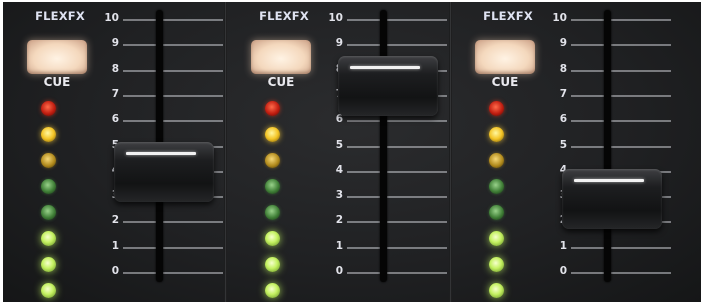 This screenshot has width=706, height=303. What do you see at coordinates (339, 195) in the screenshot?
I see `scale-number: 3` at bounding box center [339, 195].